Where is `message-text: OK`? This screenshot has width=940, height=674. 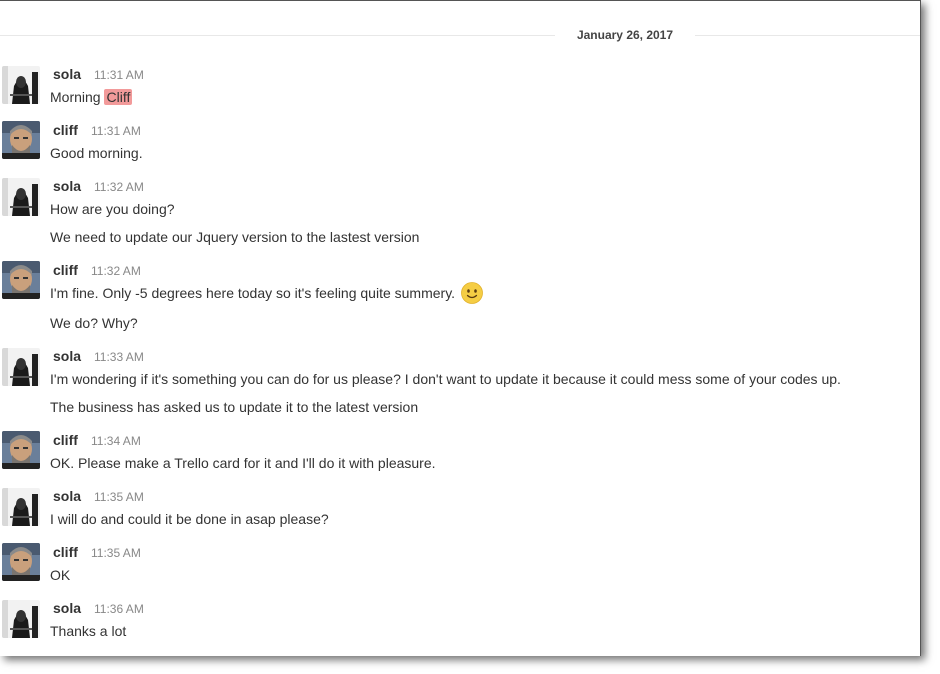 message-text: OK is located at coordinates (60, 575).